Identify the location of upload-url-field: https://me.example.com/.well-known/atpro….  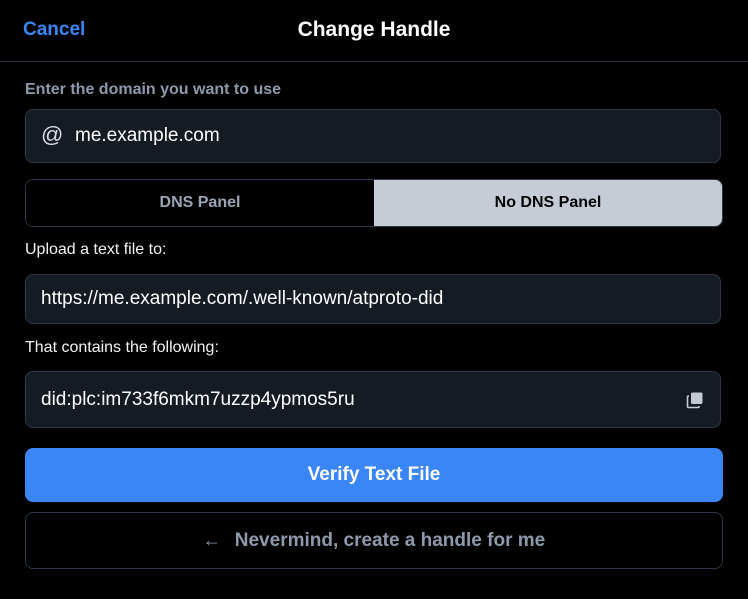
(373, 299).